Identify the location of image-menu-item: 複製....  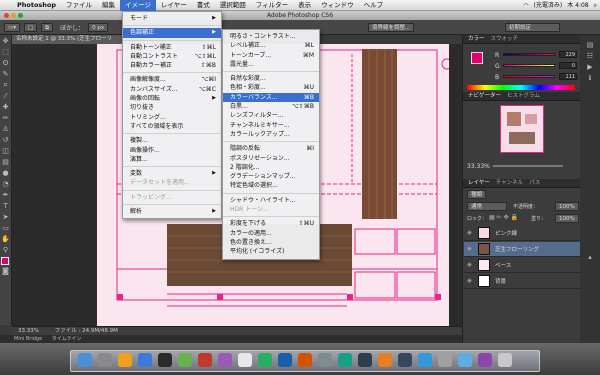
(172, 140).